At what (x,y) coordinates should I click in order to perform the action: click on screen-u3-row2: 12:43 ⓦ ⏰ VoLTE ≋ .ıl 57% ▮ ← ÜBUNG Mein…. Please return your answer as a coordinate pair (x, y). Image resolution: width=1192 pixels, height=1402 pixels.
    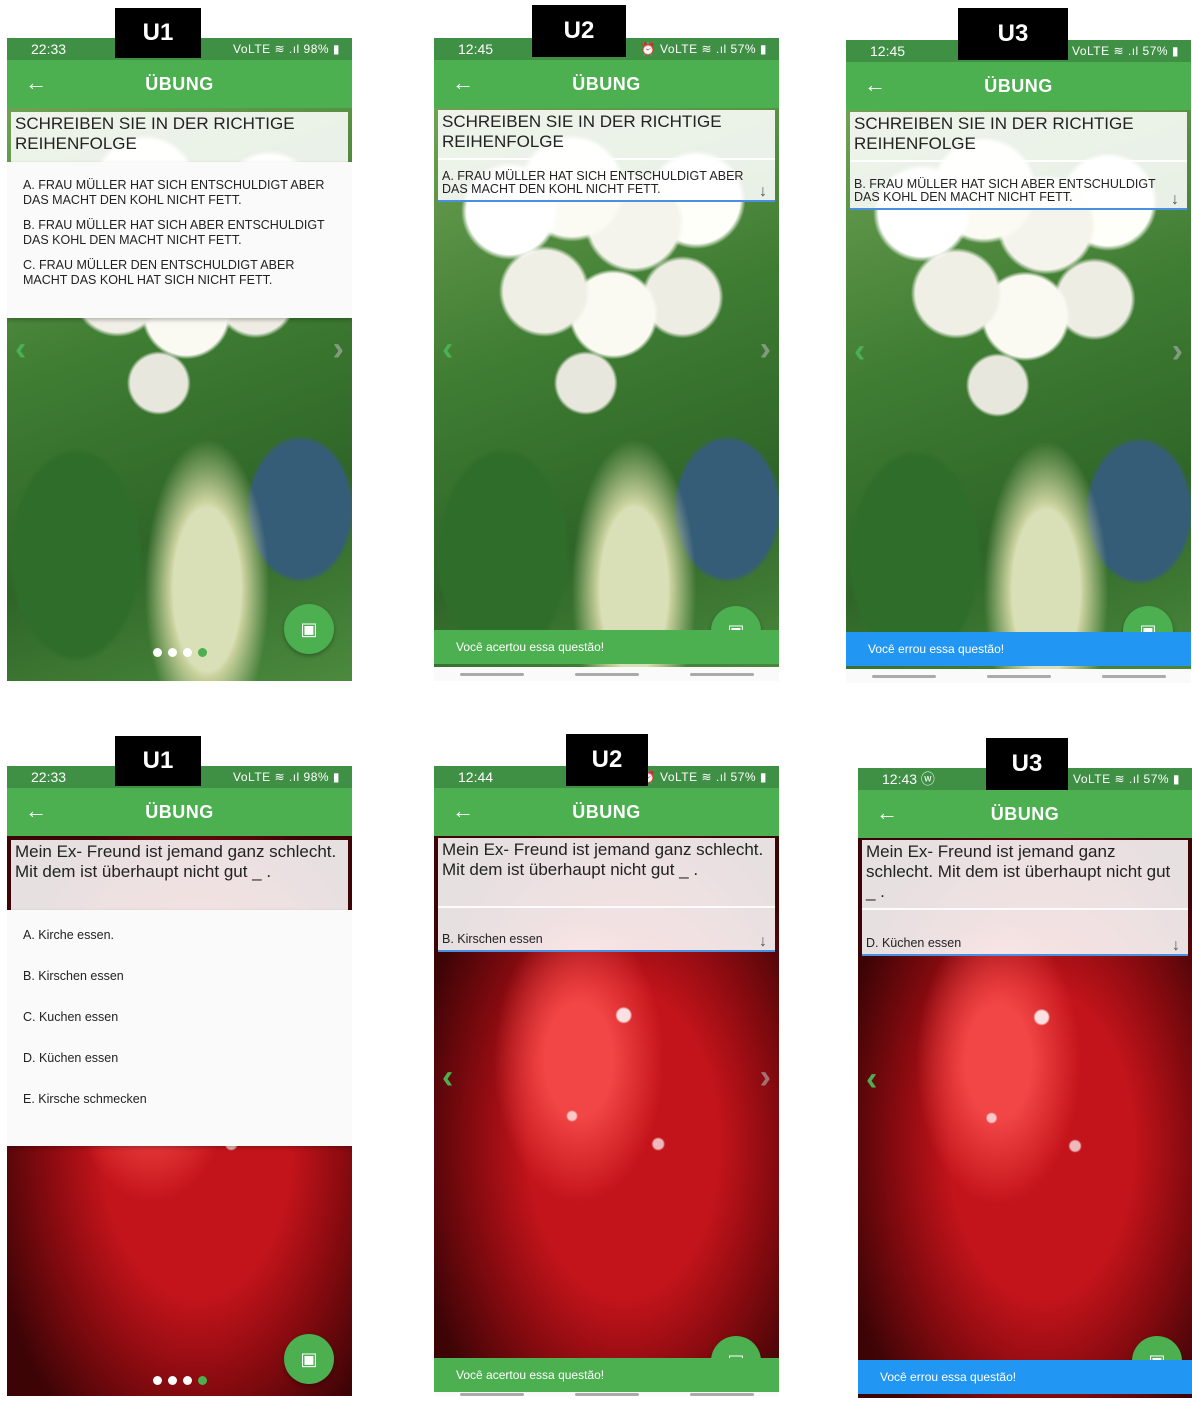
    Looking at the image, I should click on (1025, 1083).